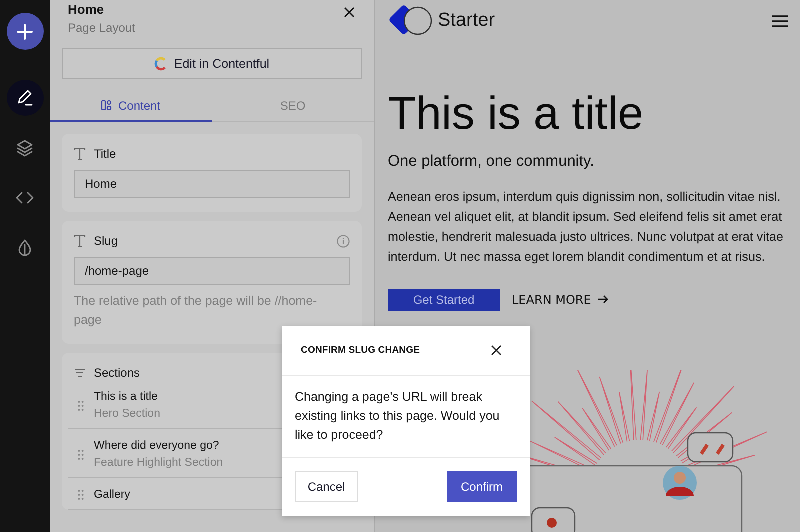  What do you see at coordinates (212, 63) in the screenshot?
I see `edit-in-contentful-button: Edit in Contentful` at bounding box center [212, 63].